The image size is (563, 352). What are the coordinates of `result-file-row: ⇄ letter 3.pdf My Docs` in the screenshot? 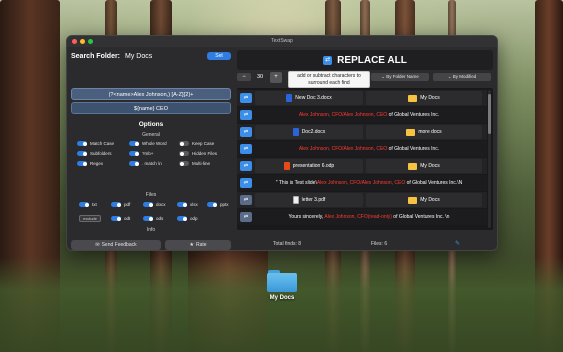 It's located at (362, 200).